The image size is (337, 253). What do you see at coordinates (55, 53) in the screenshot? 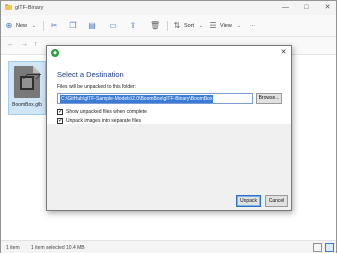
I see `app-icon: ◆` at bounding box center [55, 53].